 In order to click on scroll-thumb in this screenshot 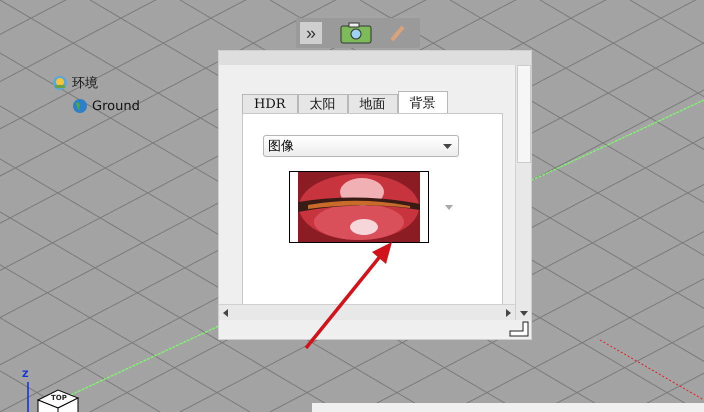, I will do `click(523, 114)`.